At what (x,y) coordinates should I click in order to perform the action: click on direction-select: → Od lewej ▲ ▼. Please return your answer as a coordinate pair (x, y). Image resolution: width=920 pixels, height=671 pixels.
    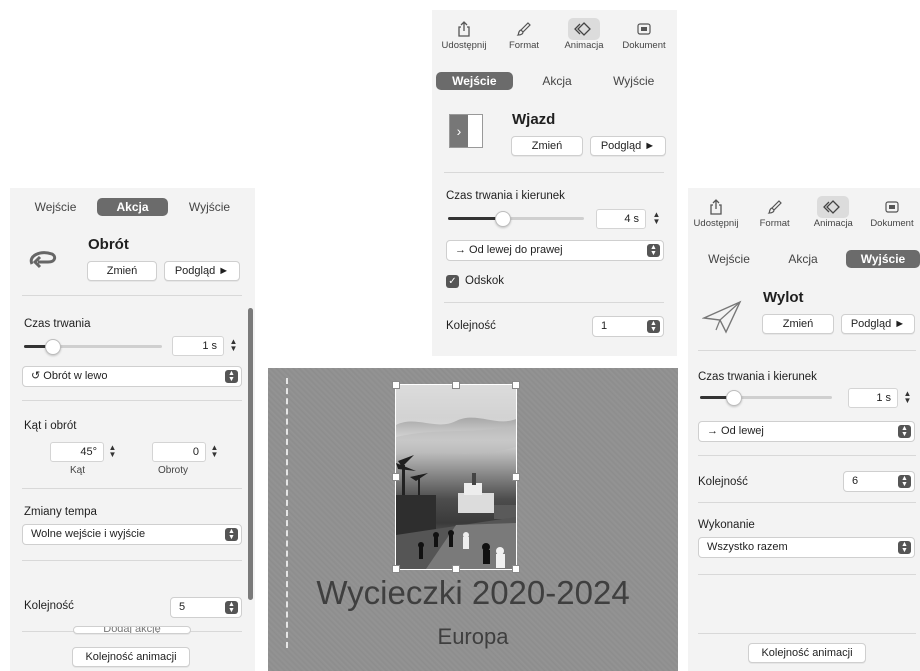
    Looking at the image, I should click on (806, 431).